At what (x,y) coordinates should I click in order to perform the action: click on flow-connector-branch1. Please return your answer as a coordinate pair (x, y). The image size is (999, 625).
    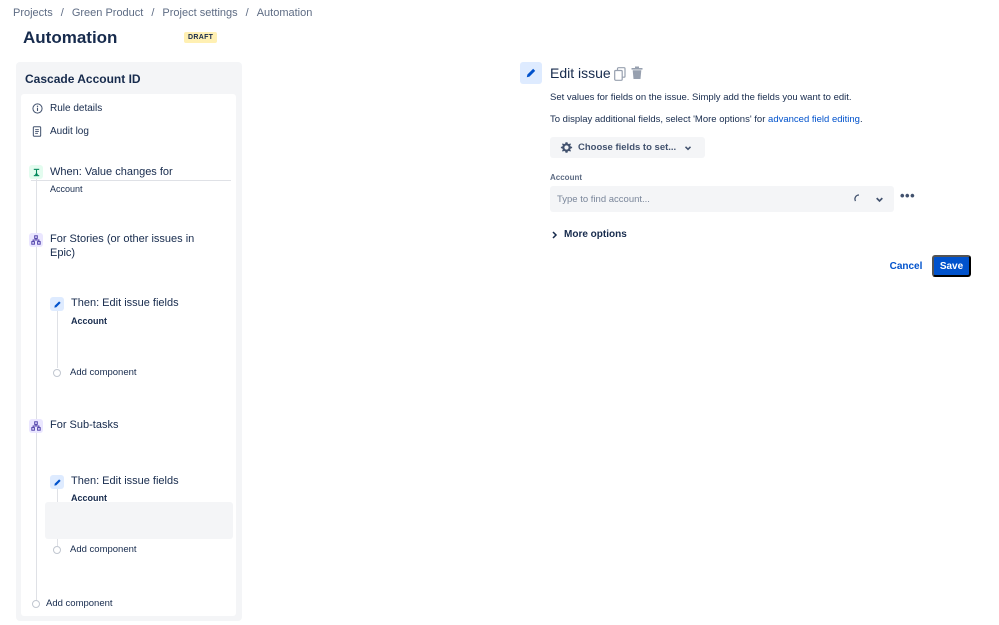
    Looking at the image, I should click on (57, 339).